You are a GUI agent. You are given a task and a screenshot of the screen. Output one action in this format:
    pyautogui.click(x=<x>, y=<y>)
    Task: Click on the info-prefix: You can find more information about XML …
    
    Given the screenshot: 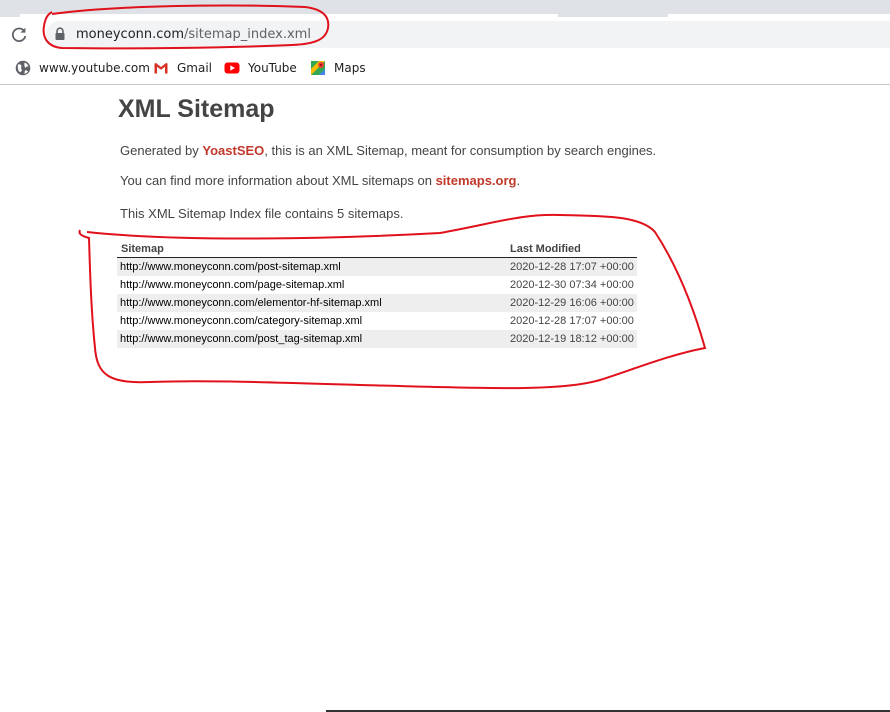 What is the action you would take?
    pyautogui.click(x=278, y=180)
    